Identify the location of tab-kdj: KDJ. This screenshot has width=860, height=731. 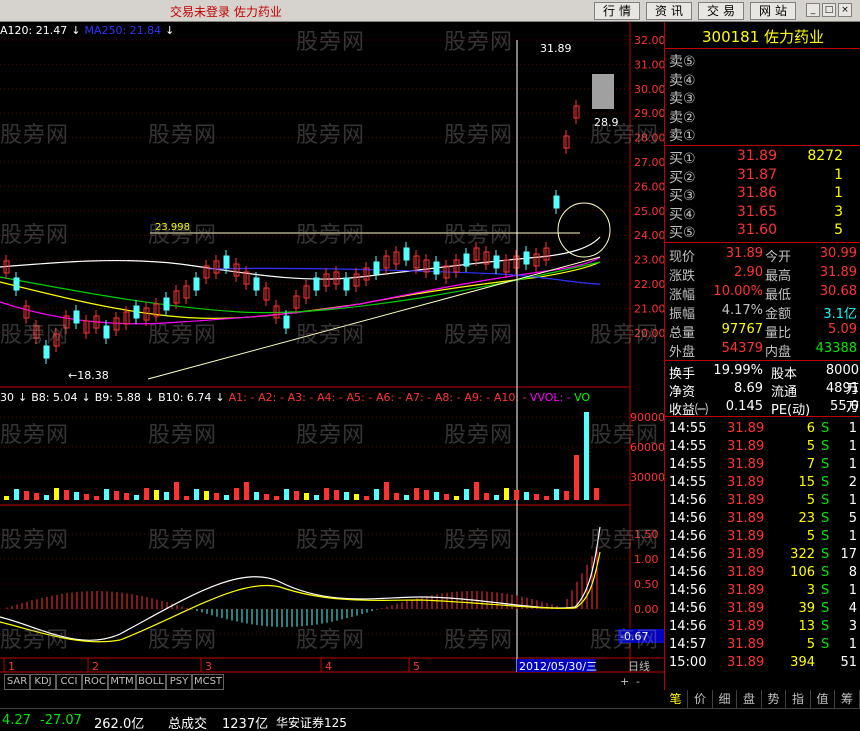
(43, 682).